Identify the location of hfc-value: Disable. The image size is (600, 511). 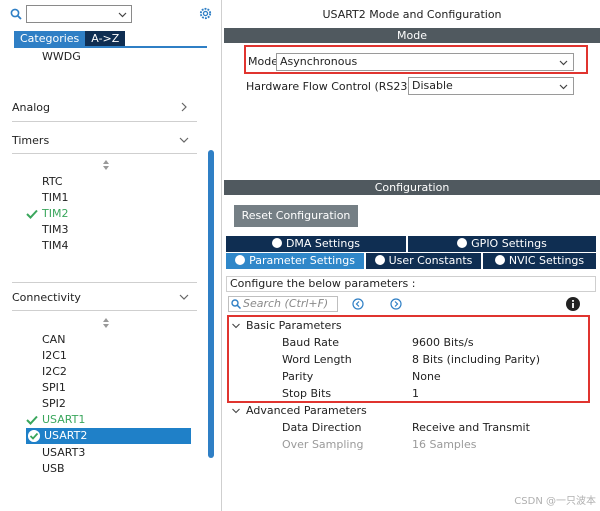
(432, 85).